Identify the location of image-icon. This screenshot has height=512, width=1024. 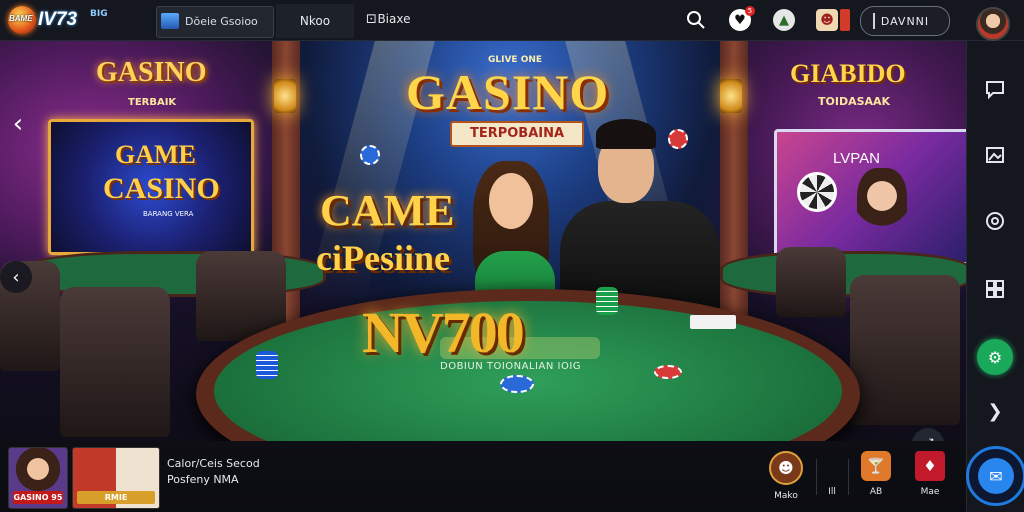
(995, 155).